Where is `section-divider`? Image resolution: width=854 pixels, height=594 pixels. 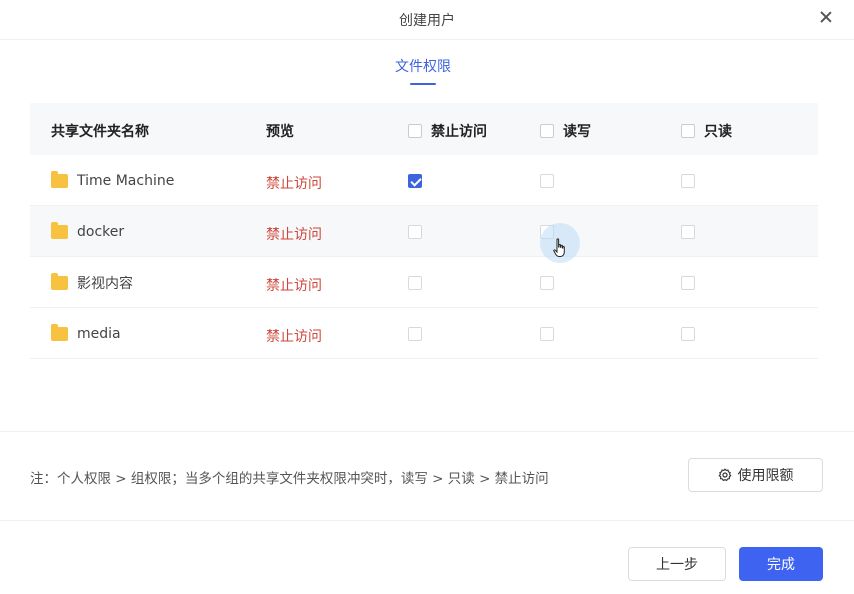 section-divider is located at coordinates (427, 431).